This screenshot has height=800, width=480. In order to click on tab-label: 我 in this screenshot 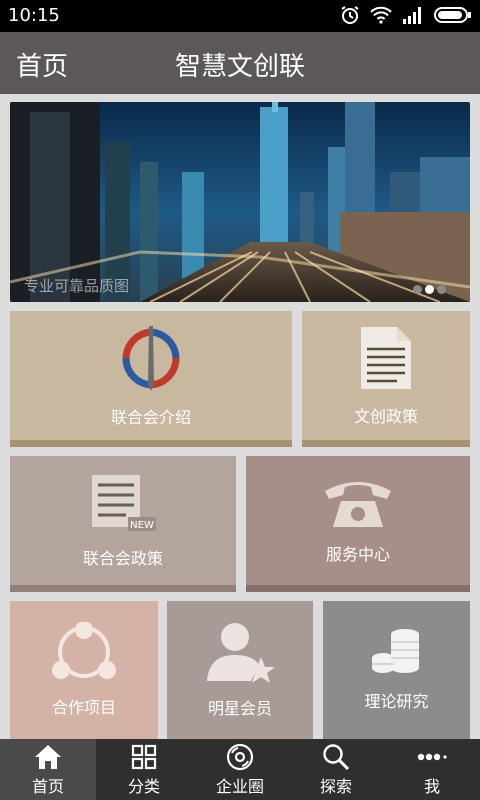, I will do `click(431, 786)`.